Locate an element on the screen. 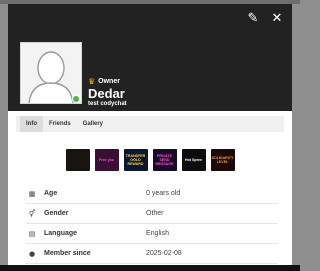 The image size is (320, 271). info-label: Age is located at coordinates (51, 193).